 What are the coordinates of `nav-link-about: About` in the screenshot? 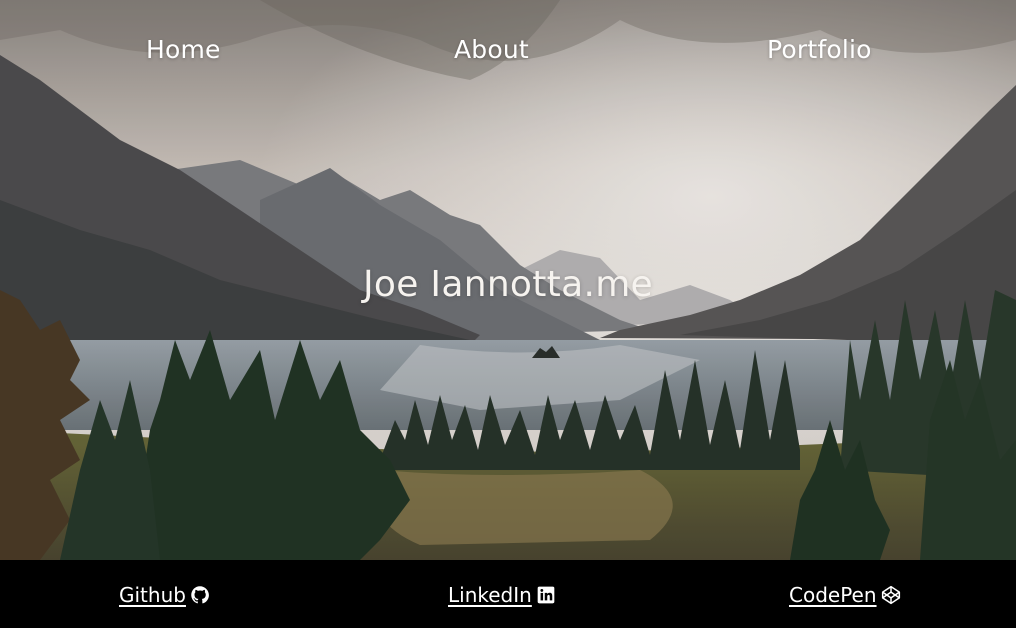 It's located at (491, 50).